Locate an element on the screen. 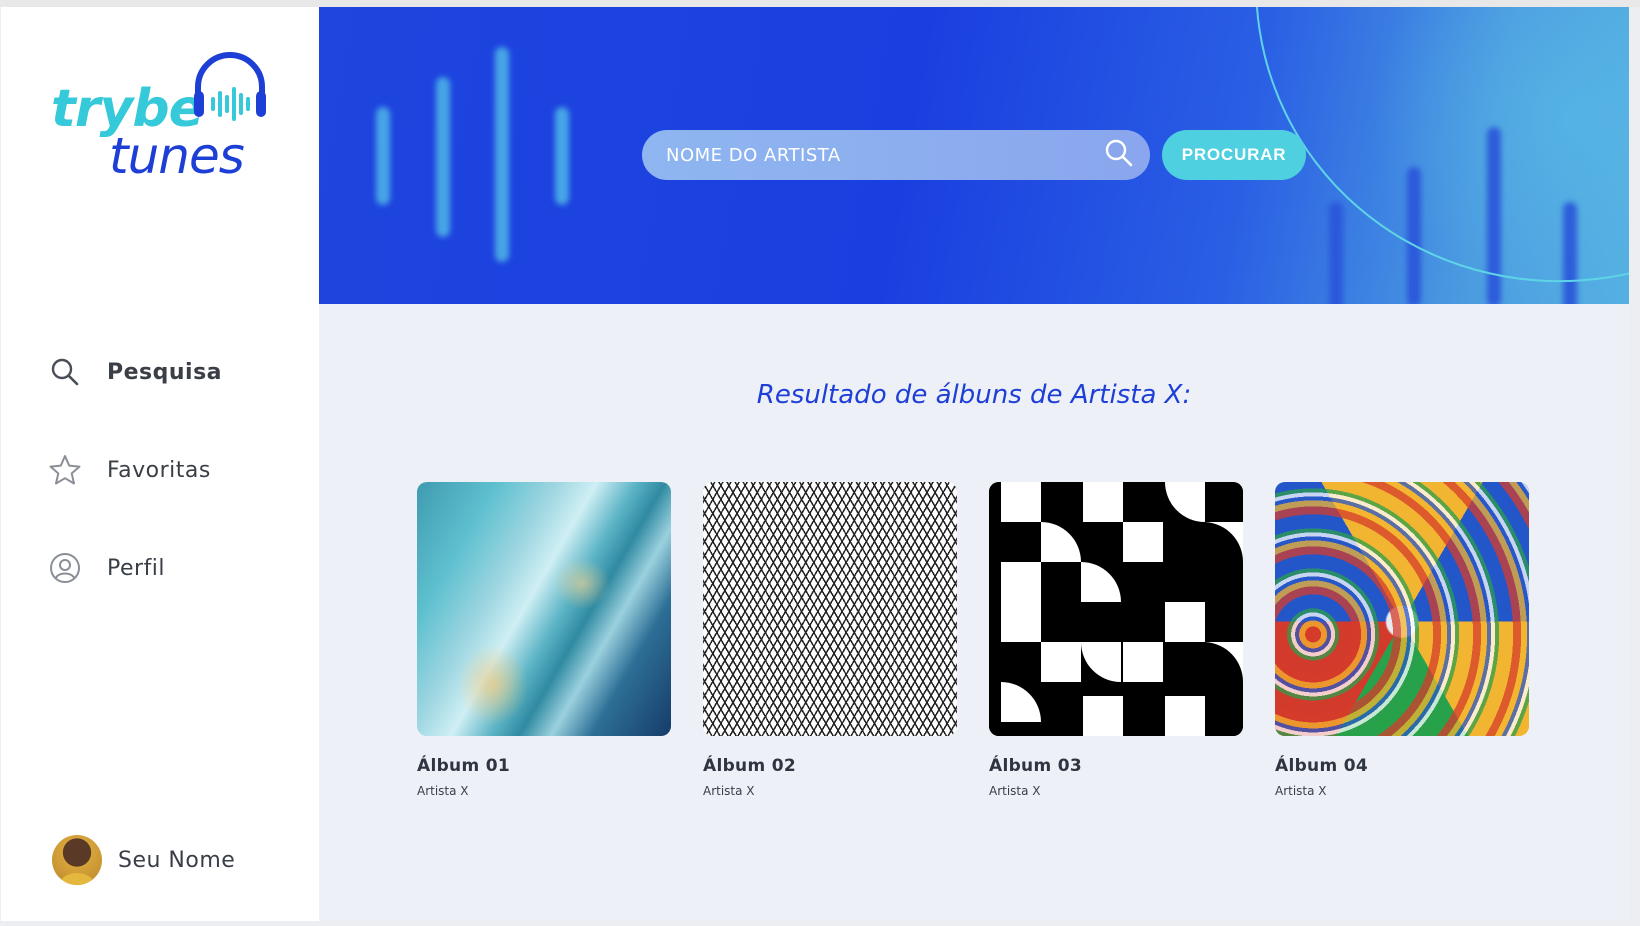  search-input: NOME DO ARTISTA is located at coordinates (896, 155).